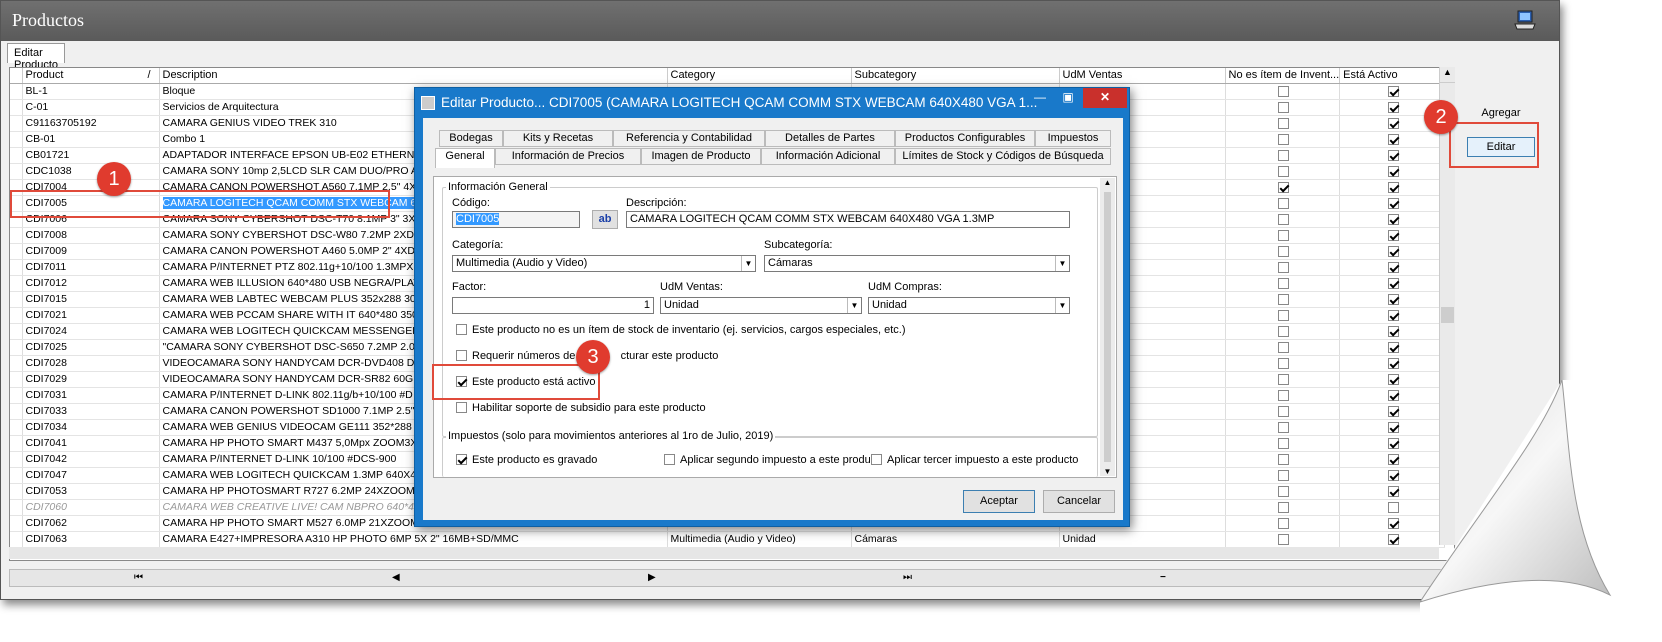  What do you see at coordinates (91, 76) in the screenshot?
I see `col-product: Product /` at bounding box center [91, 76].